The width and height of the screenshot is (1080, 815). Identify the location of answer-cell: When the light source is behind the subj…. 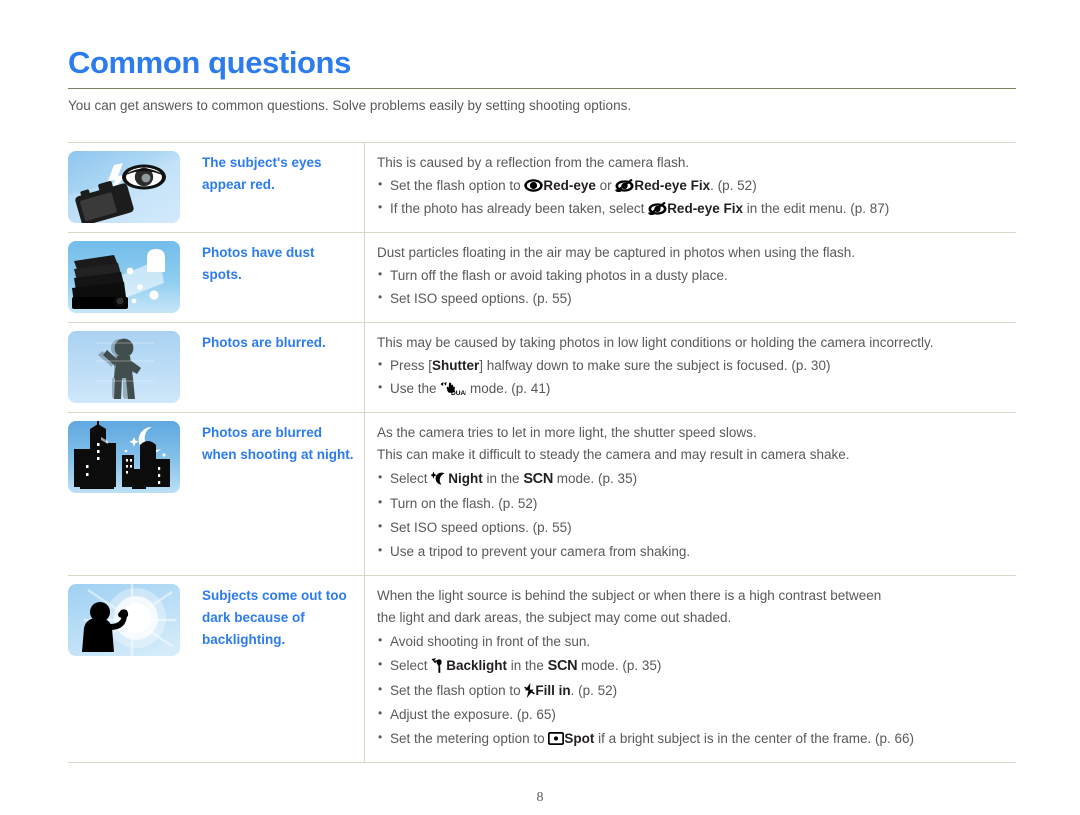
(691, 669).